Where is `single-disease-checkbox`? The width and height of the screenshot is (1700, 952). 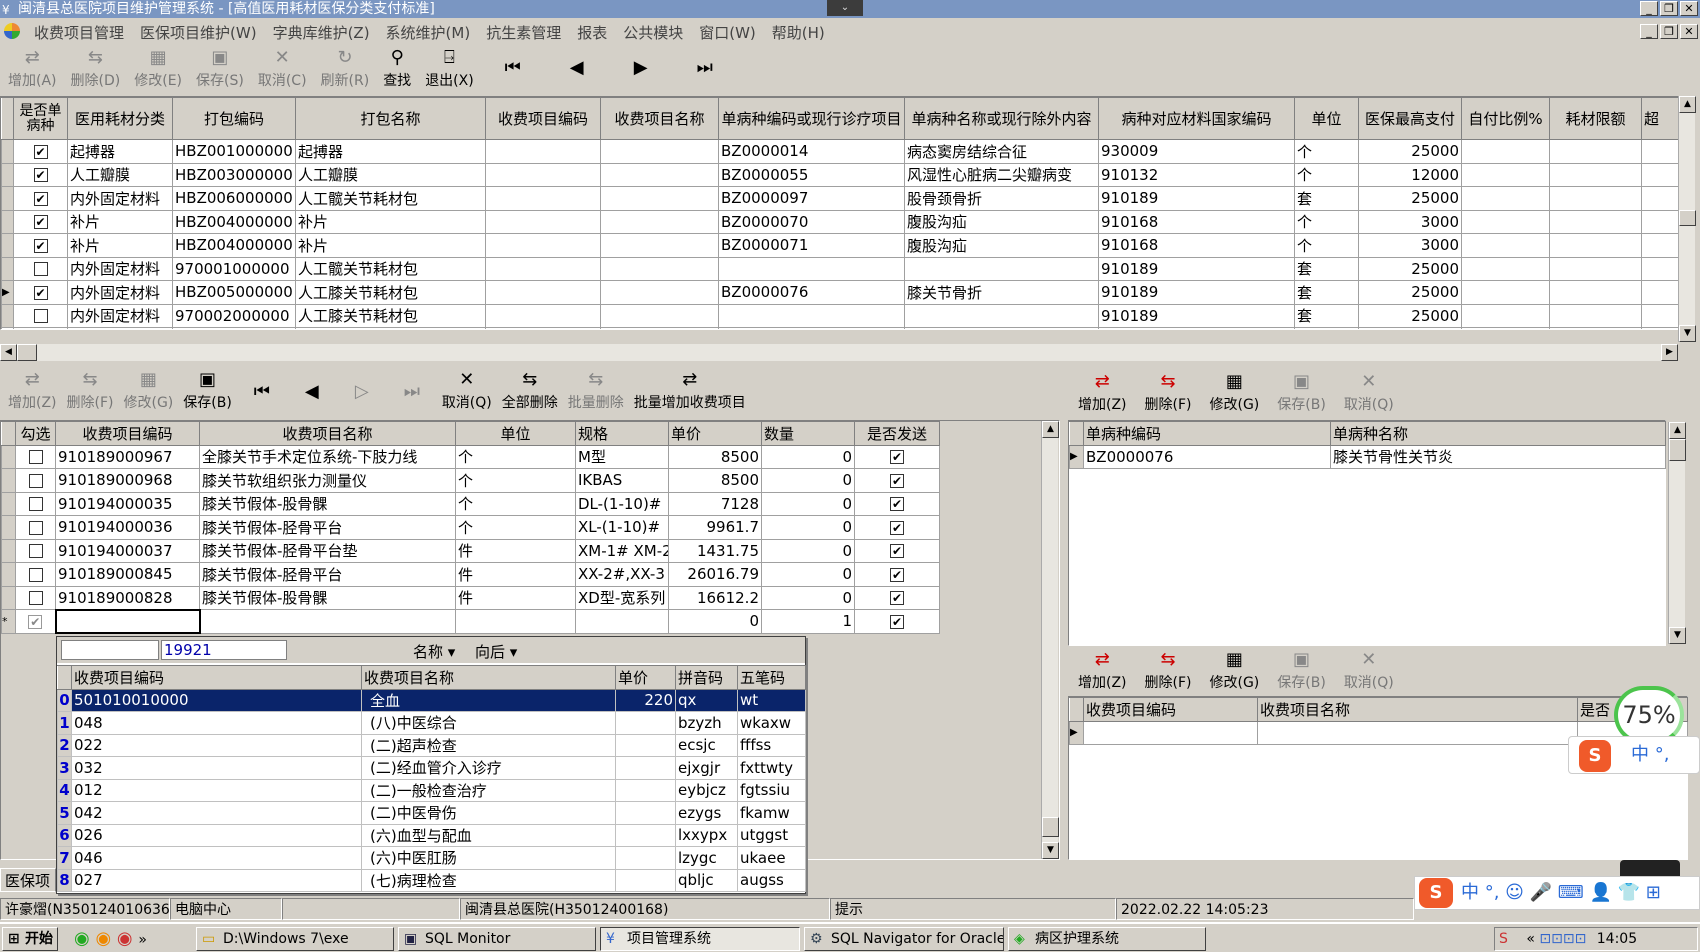
single-disease-checkbox is located at coordinates (40, 268).